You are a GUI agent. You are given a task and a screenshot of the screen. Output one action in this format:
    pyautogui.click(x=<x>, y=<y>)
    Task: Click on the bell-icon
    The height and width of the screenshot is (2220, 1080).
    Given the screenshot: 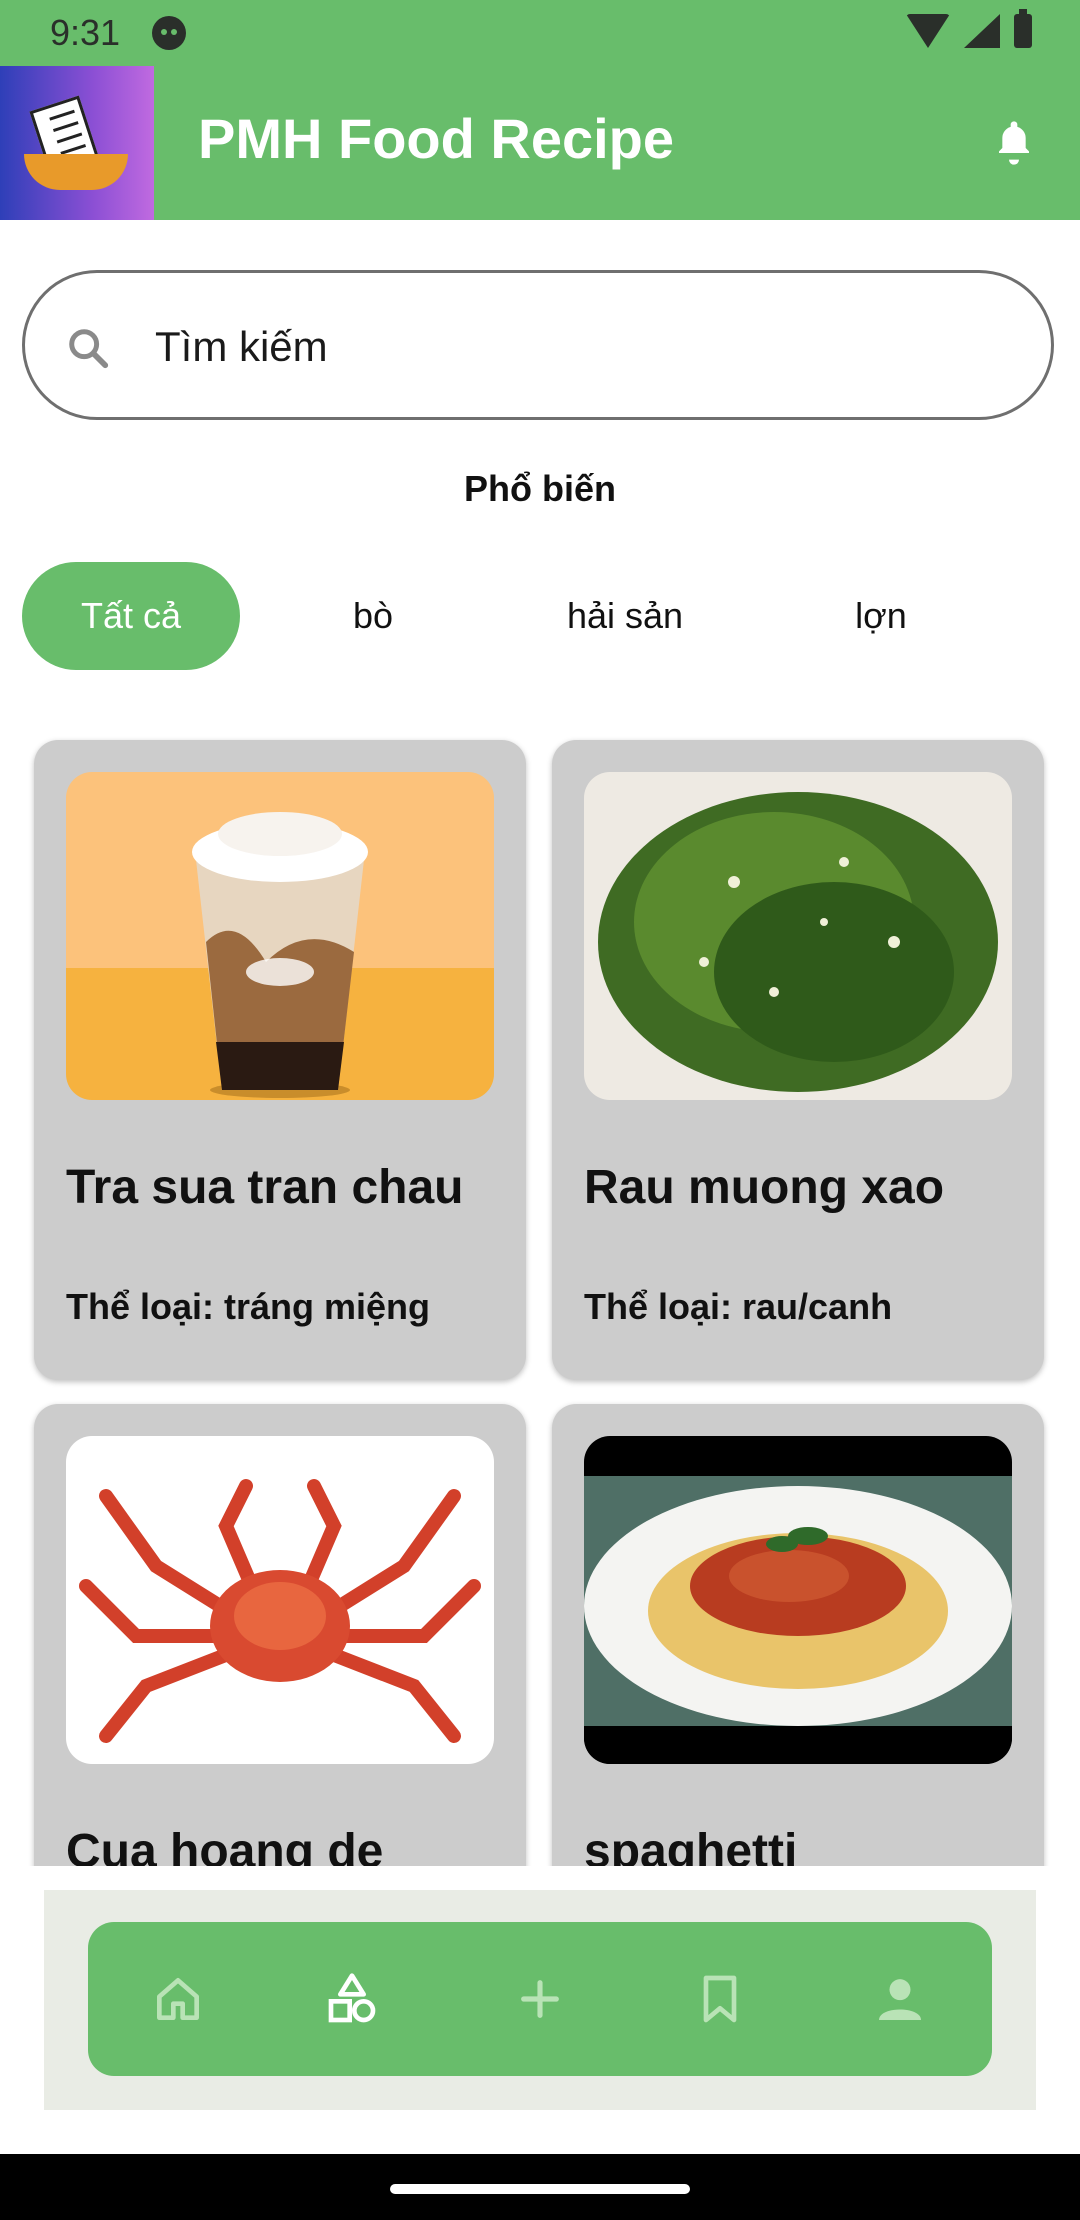 What is the action you would take?
    pyautogui.click(x=1014, y=143)
    